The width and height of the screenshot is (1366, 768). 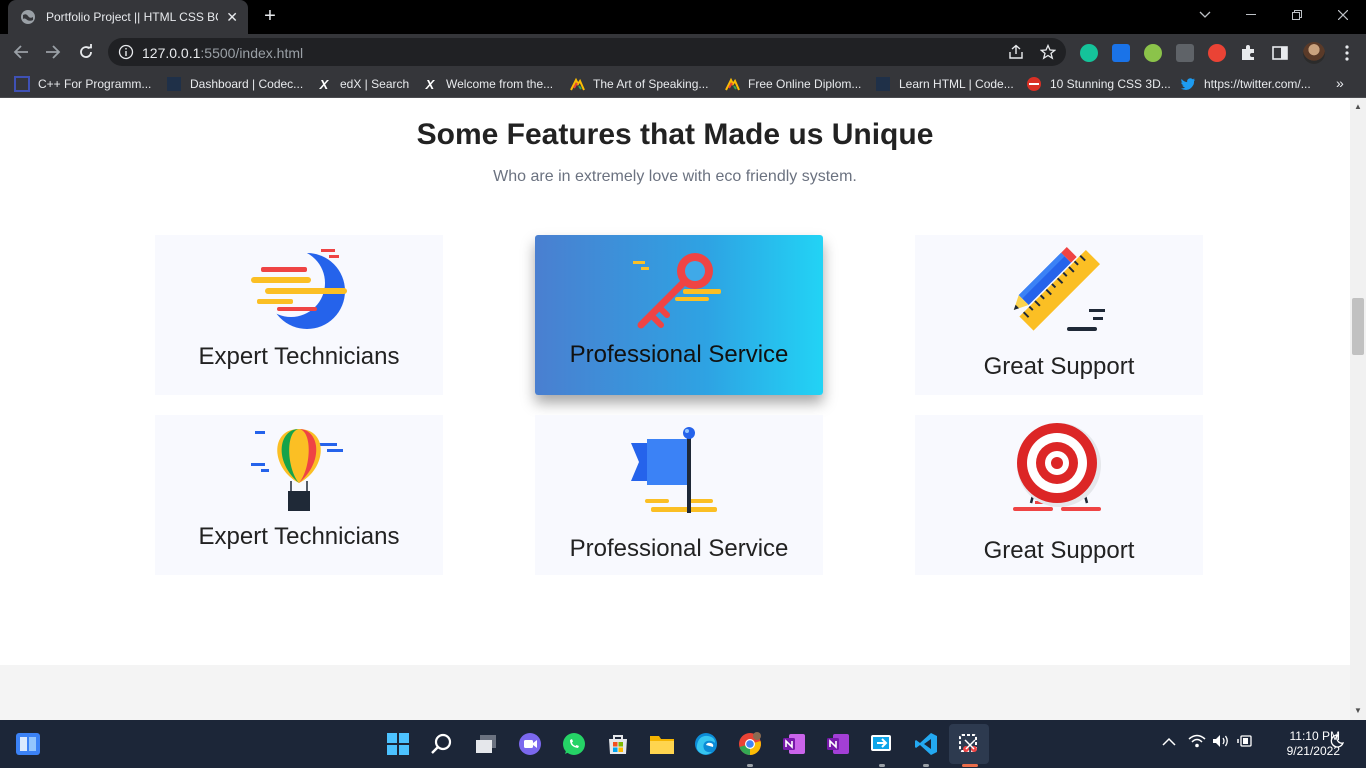 I want to click on balloon-icon, so click(x=297, y=470).